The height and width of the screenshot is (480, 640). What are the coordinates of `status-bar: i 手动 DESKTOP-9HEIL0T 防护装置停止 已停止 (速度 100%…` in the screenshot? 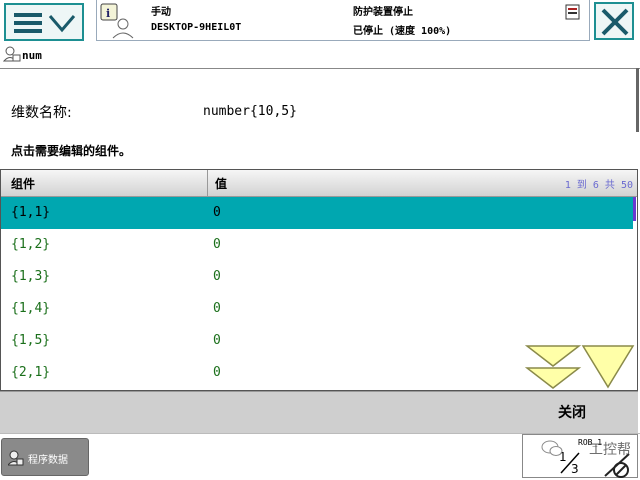 It's located at (343, 20).